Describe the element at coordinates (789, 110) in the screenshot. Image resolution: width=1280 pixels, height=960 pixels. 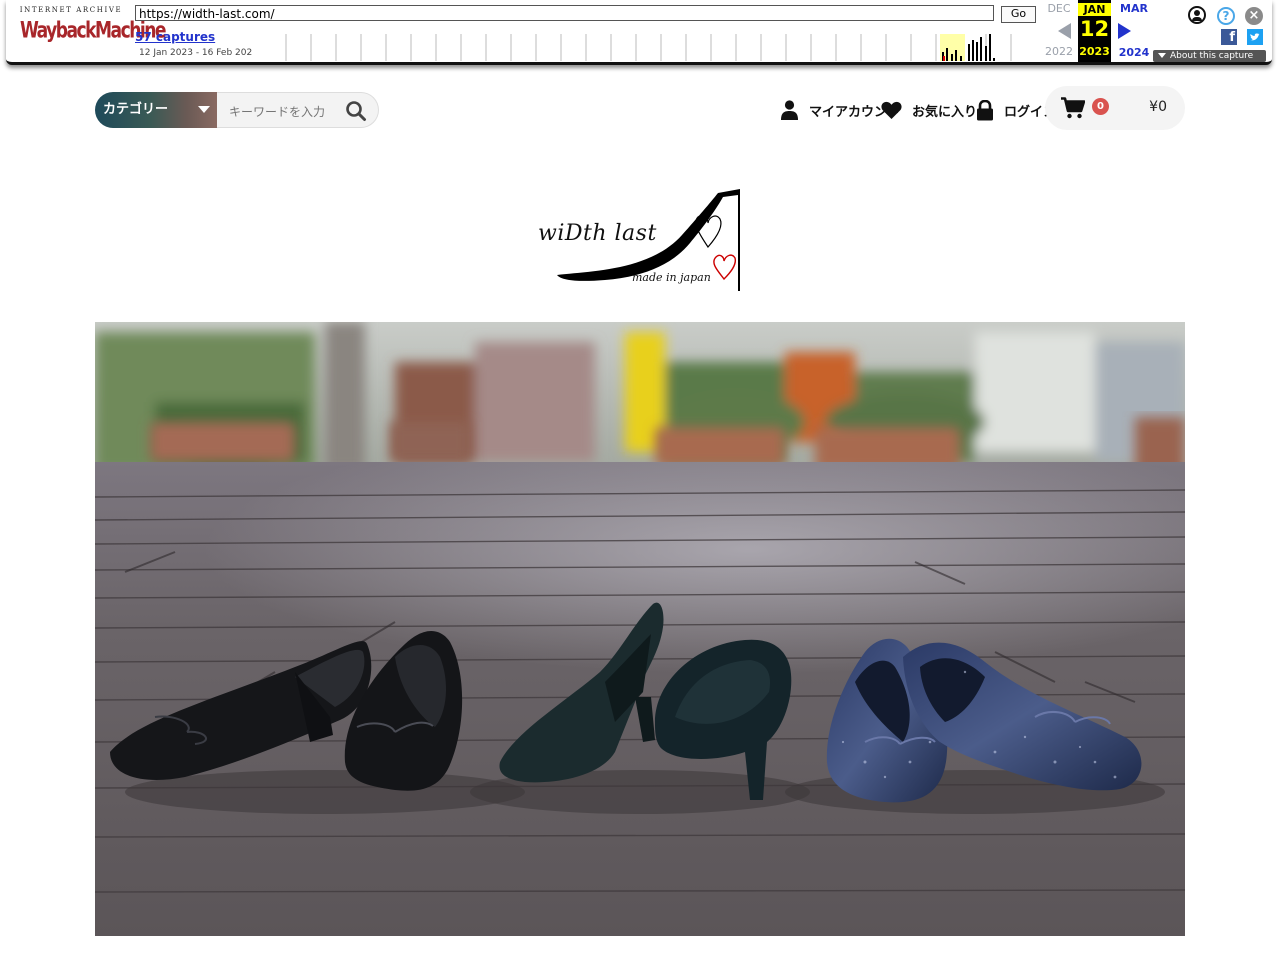
I see `person-icon` at that location.